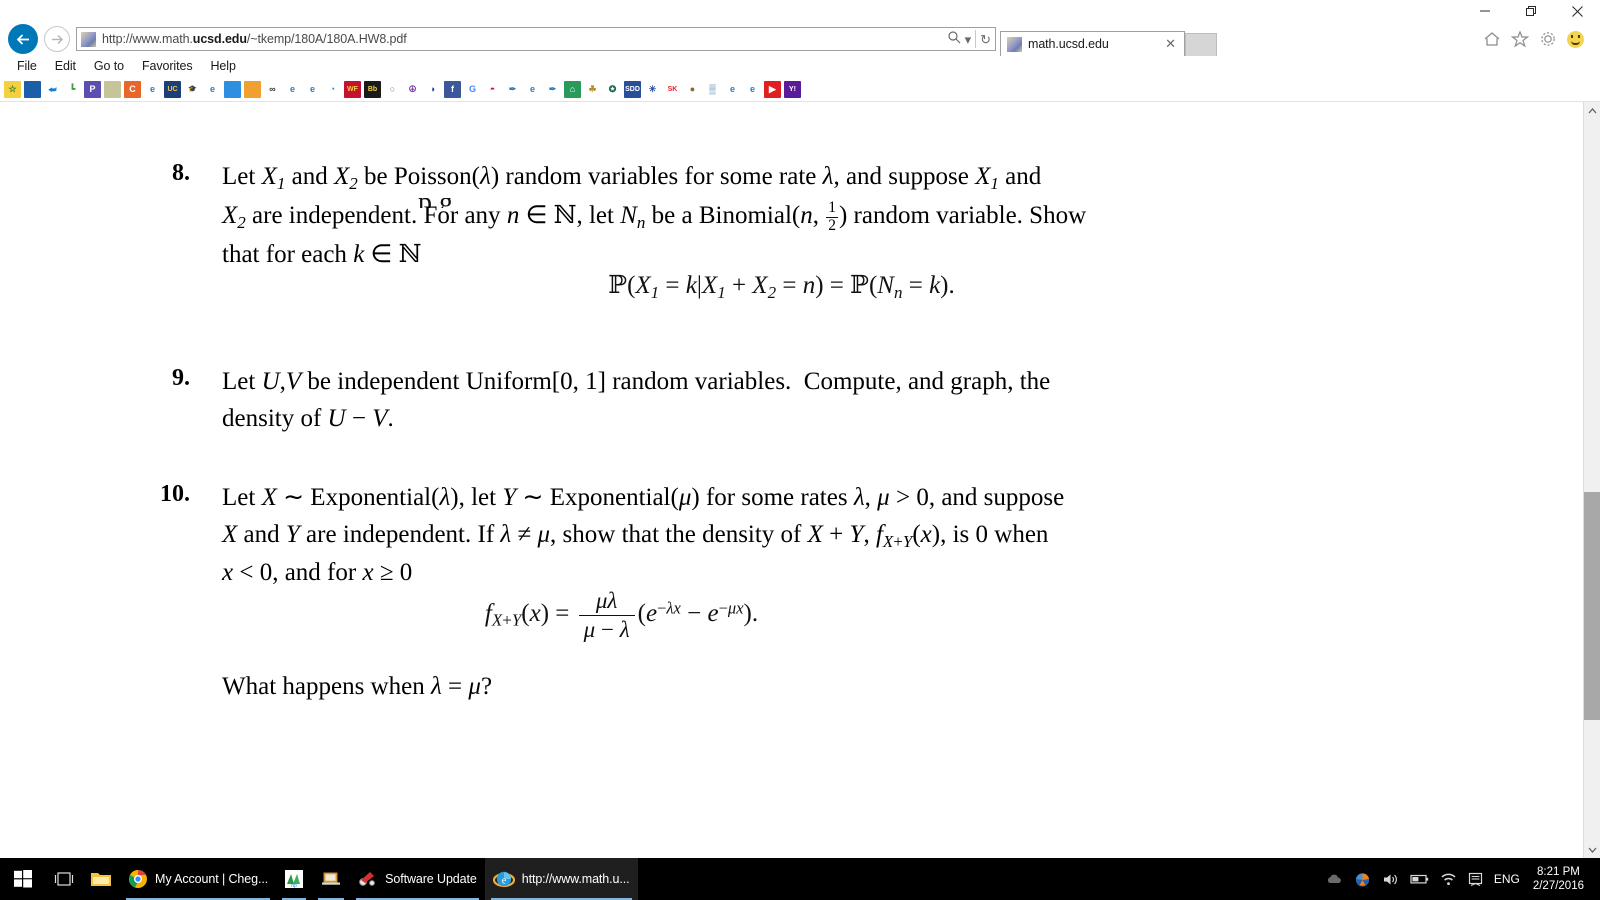  I want to click on bookmark-ie-page-2-icon: e, so click(212, 89).